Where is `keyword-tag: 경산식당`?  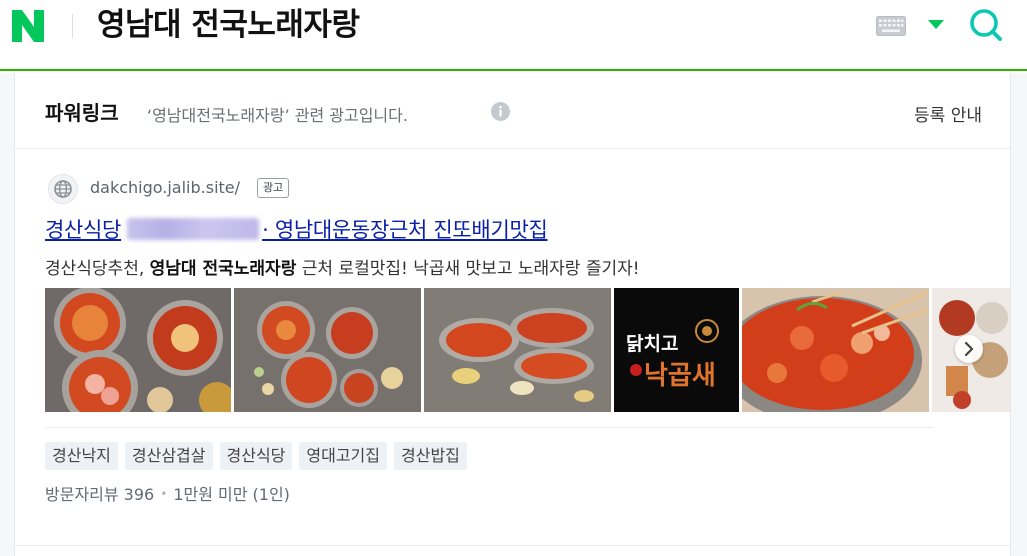 keyword-tag: 경산식당 is located at coordinates (256, 456).